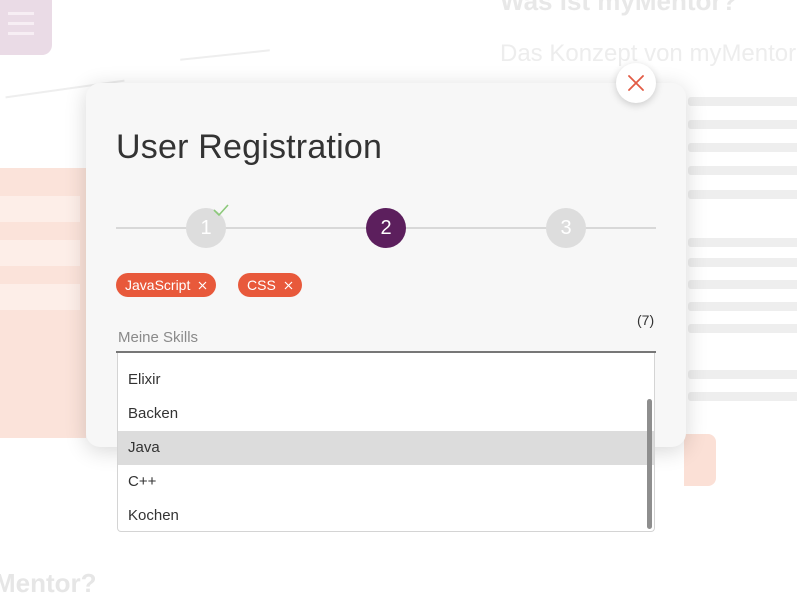 The width and height of the screenshot is (797, 598). What do you see at coordinates (566, 228) in the screenshot?
I see `step-3: 3` at bounding box center [566, 228].